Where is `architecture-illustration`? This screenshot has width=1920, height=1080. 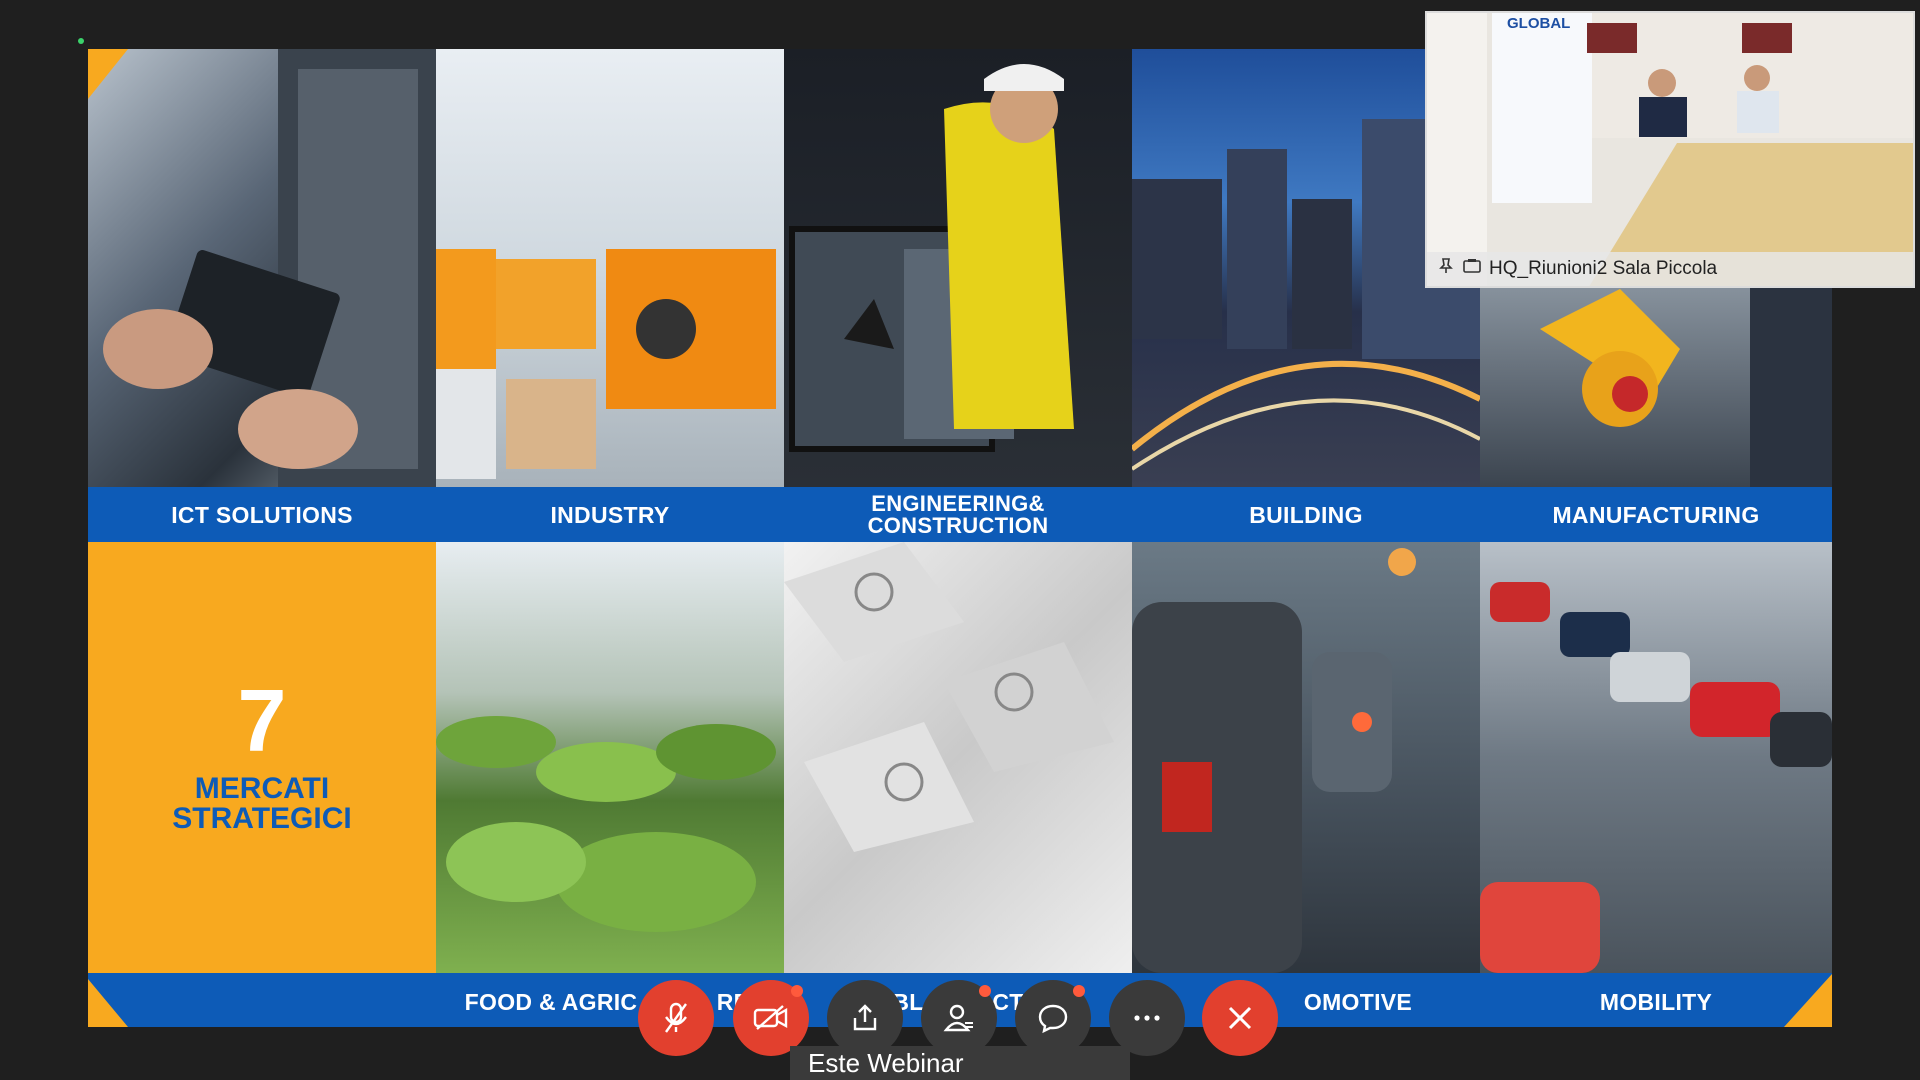
architecture-illustration is located at coordinates (949, 697).